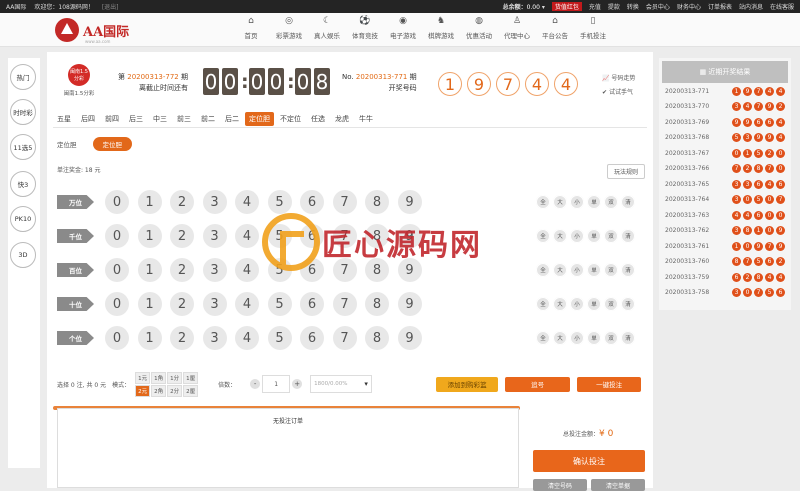 This screenshot has height=491, width=800. Describe the element at coordinates (297, 384) in the screenshot. I see `plus-button: +` at that location.